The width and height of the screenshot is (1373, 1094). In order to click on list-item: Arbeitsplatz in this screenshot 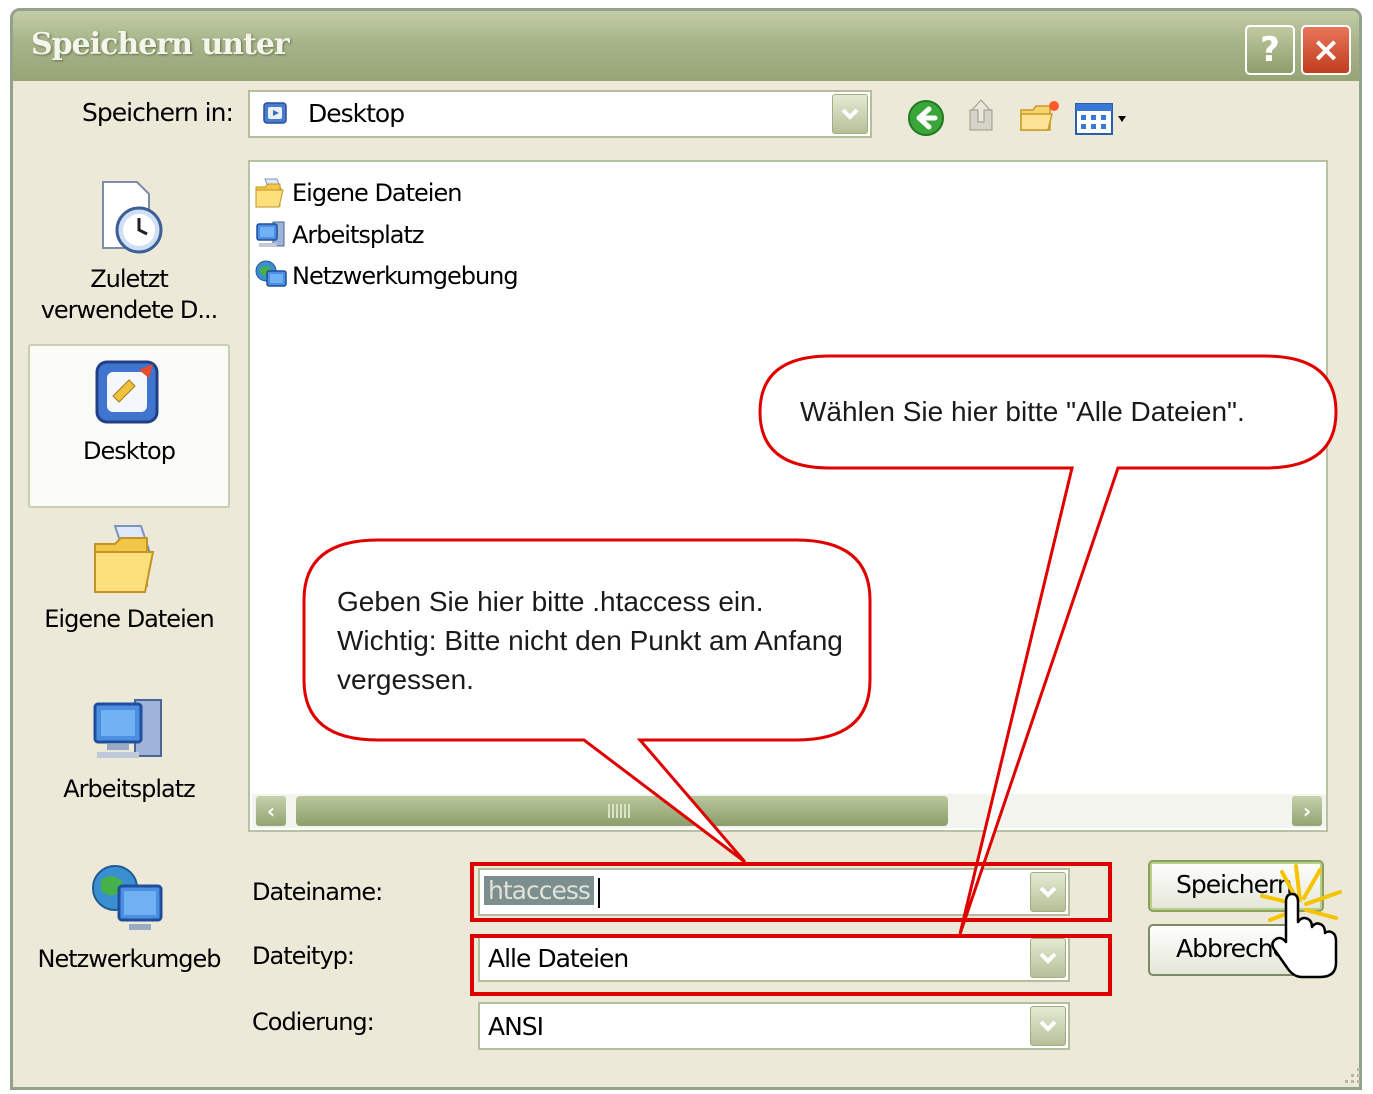, I will do `click(339, 235)`.